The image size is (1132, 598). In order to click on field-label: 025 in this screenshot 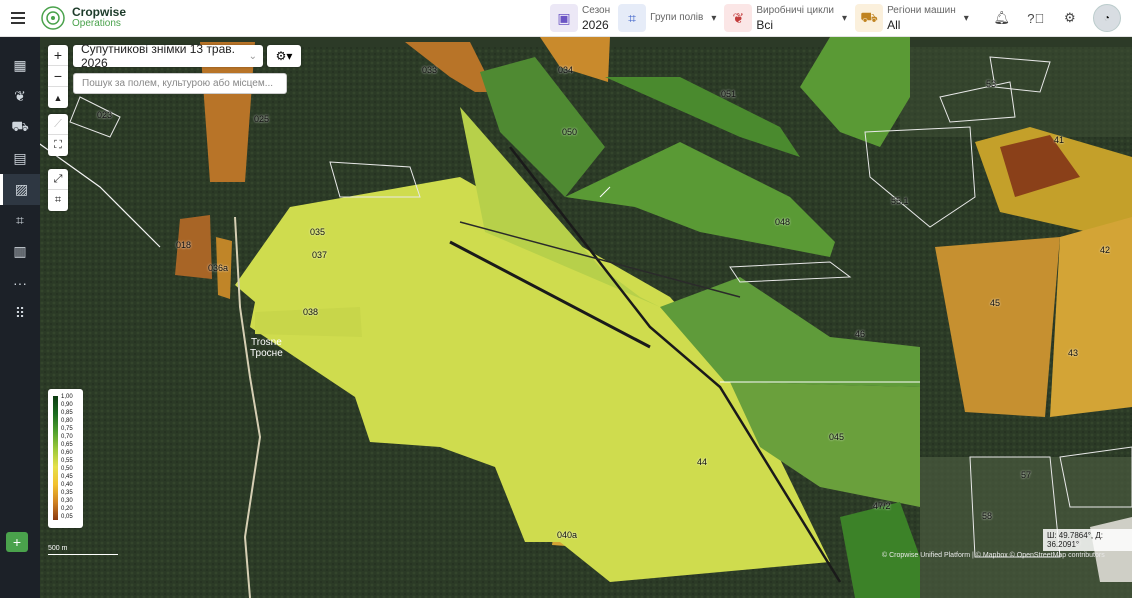, I will do `click(262, 119)`.